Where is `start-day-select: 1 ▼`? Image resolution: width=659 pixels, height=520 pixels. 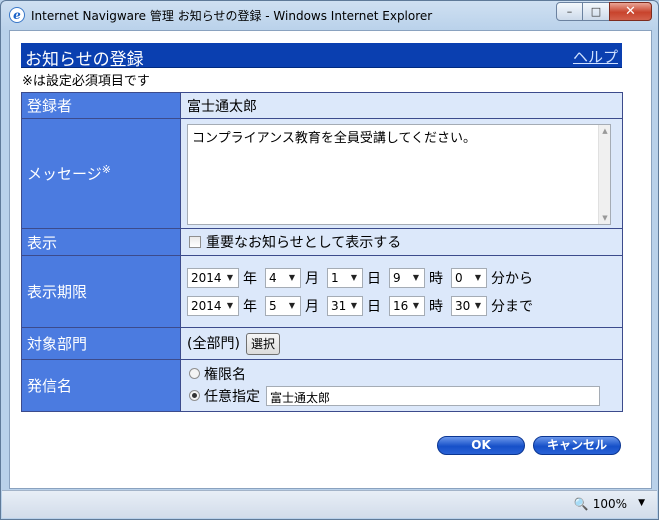
start-day-select: 1 ▼ is located at coordinates (345, 277).